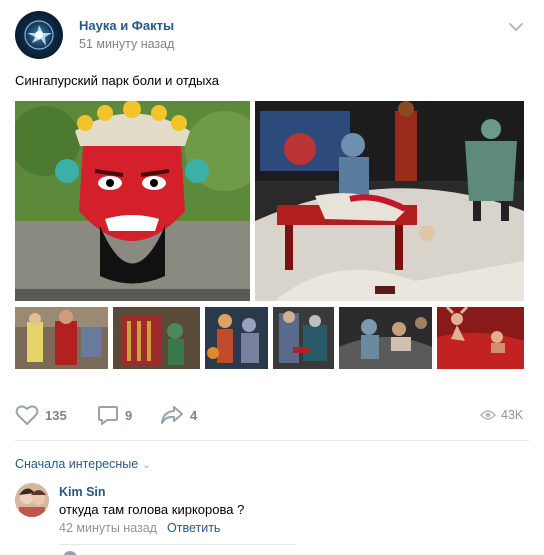  I want to click on comments-sort-dropdown: Сначала интересные ⌄, so click(83, 464).